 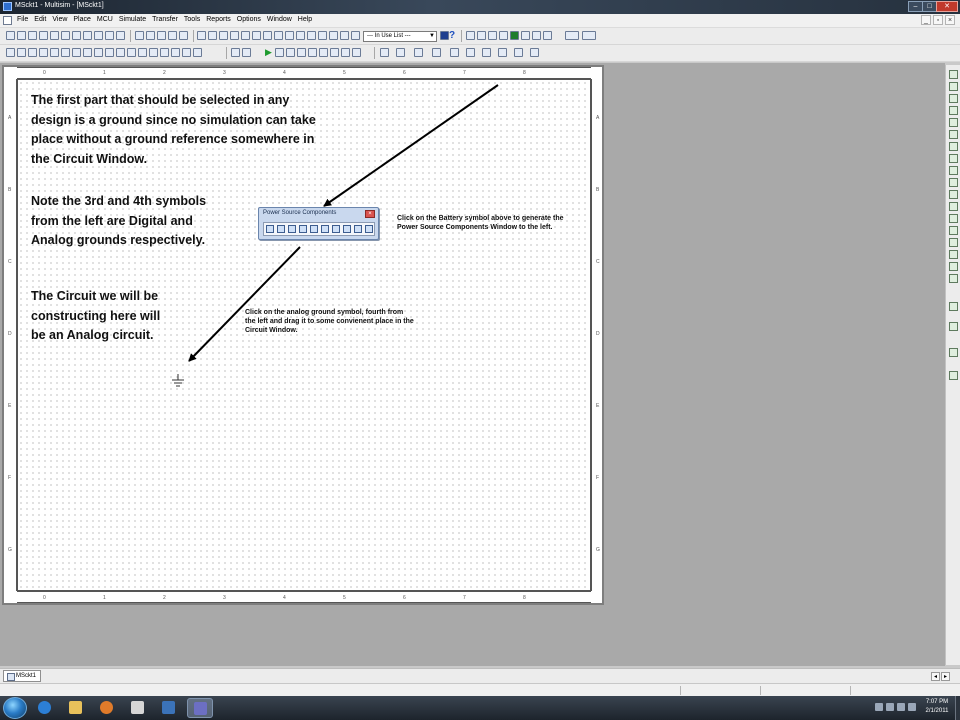 I want to click on place-basic-icon, so click(x=21, y=52).